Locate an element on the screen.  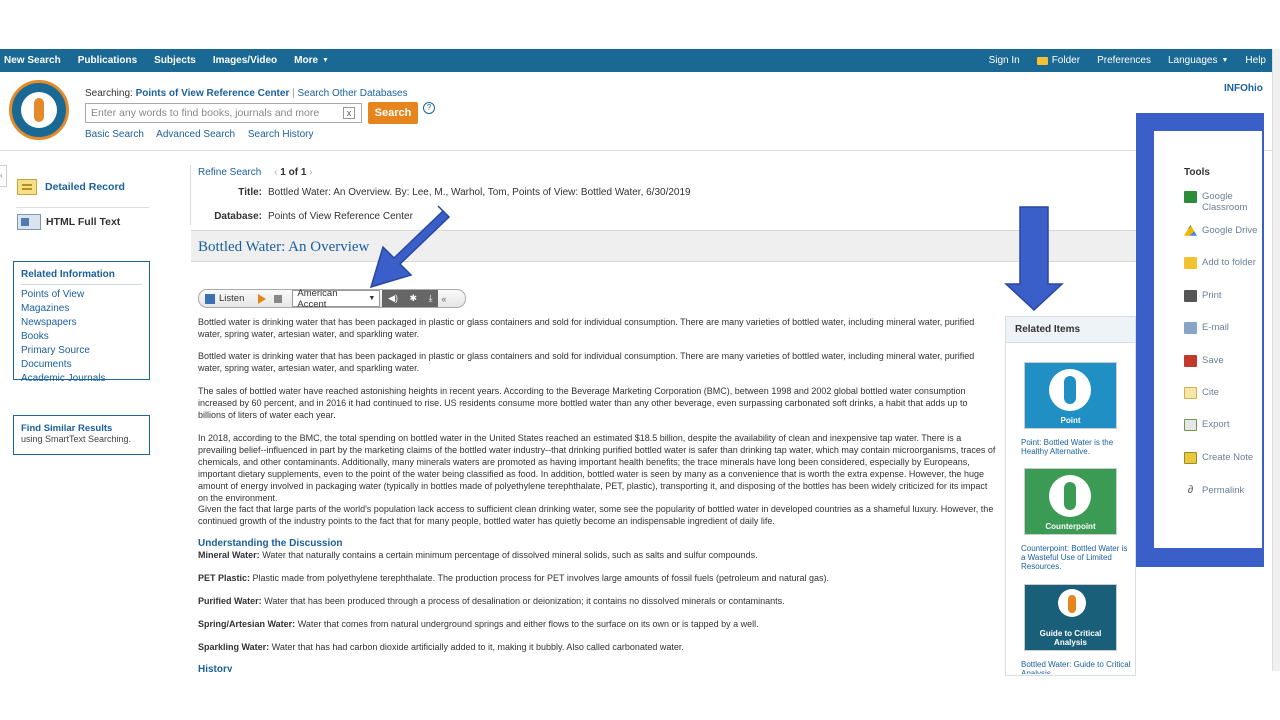
detailed-record-link: Detailed Record is located at coordinates (71, 187).